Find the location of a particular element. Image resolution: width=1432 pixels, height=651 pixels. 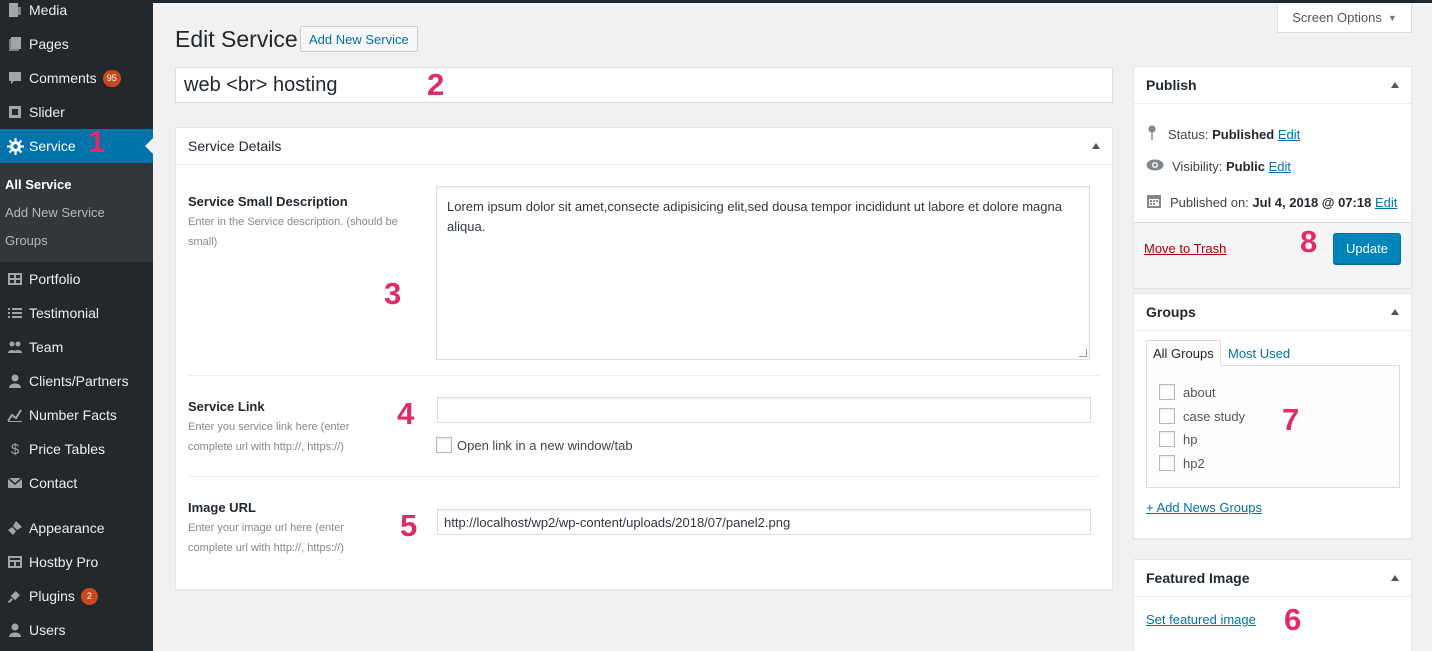

brush-icon is located at coordinates (14, 528).